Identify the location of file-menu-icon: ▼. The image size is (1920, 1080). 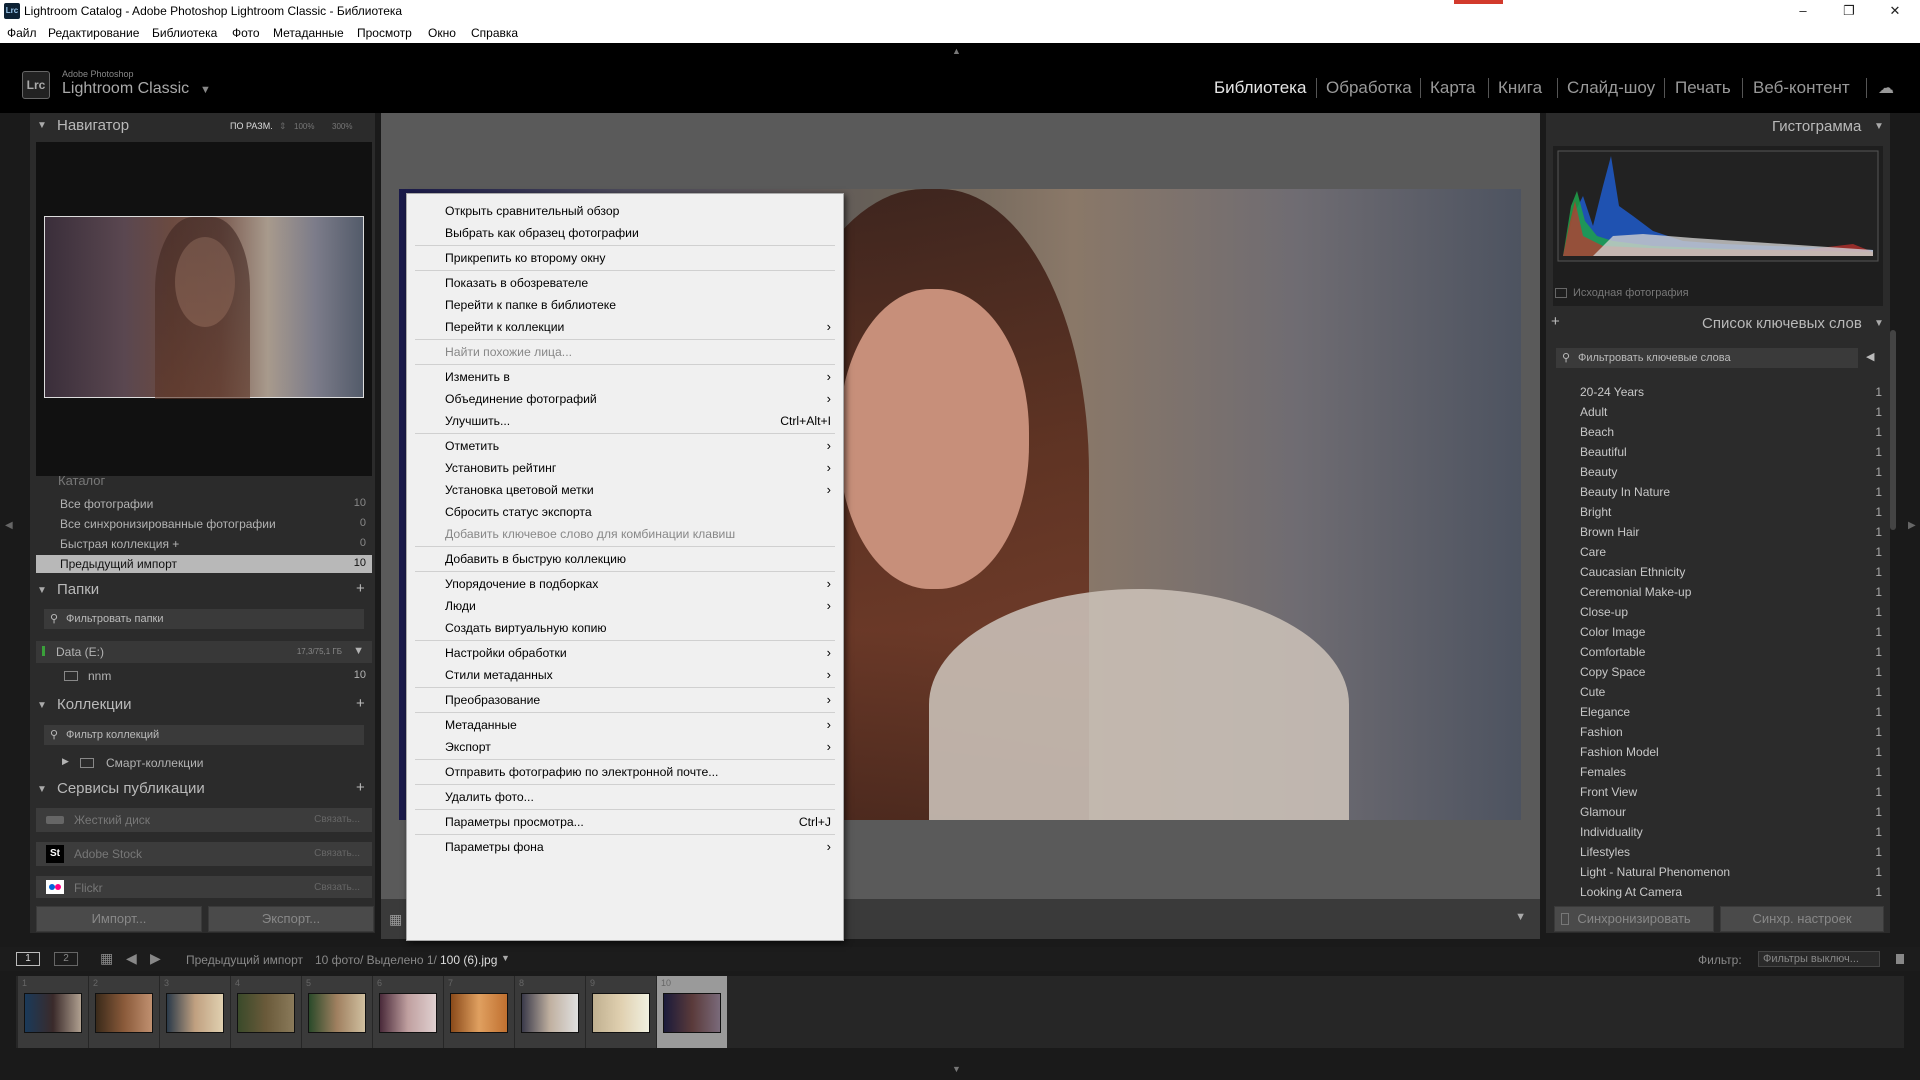
(505, 958).